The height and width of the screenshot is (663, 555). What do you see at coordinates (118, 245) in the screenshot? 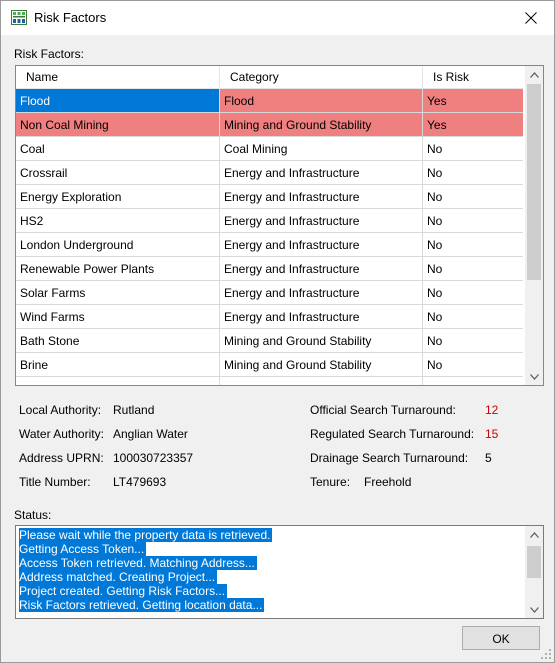
I see `cell-name: London Underground` at bounding box center [118, 245].